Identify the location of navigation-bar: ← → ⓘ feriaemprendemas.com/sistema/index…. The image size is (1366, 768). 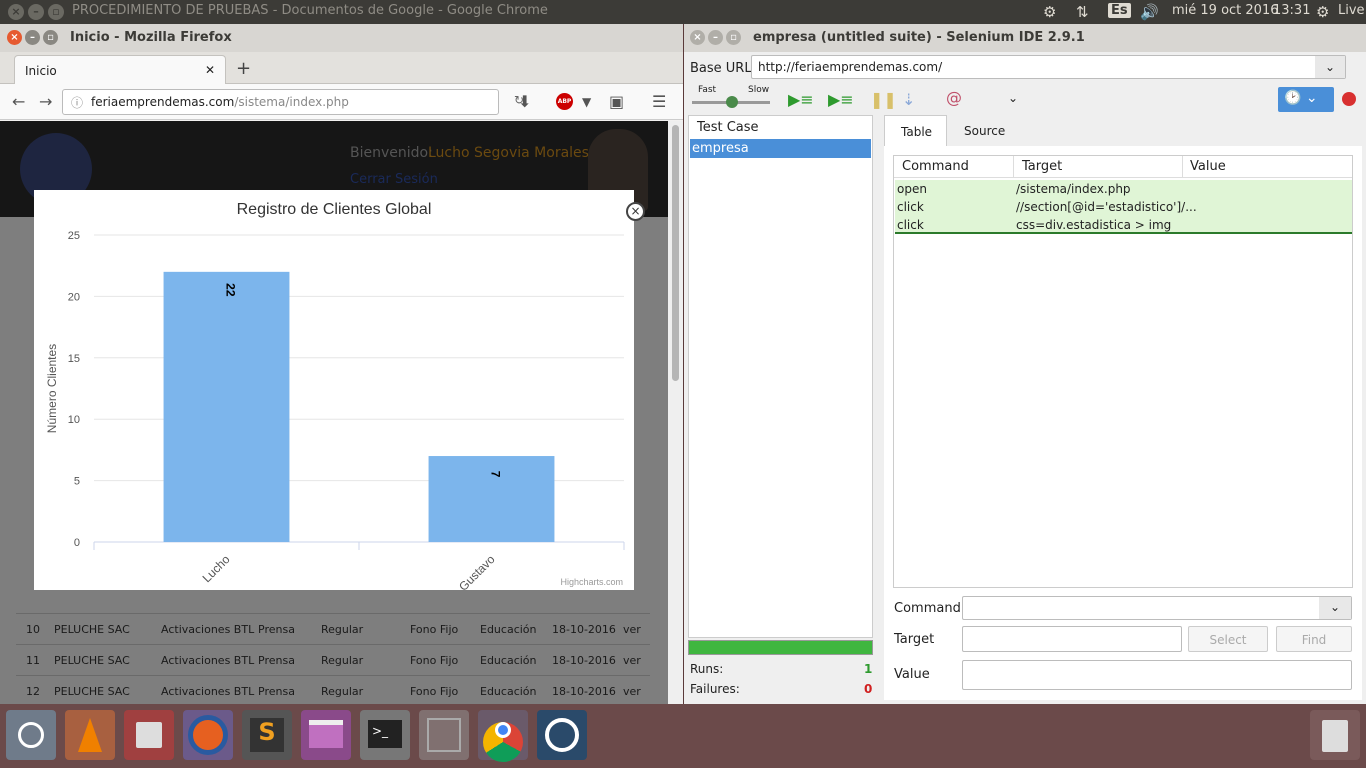
(341, 102).